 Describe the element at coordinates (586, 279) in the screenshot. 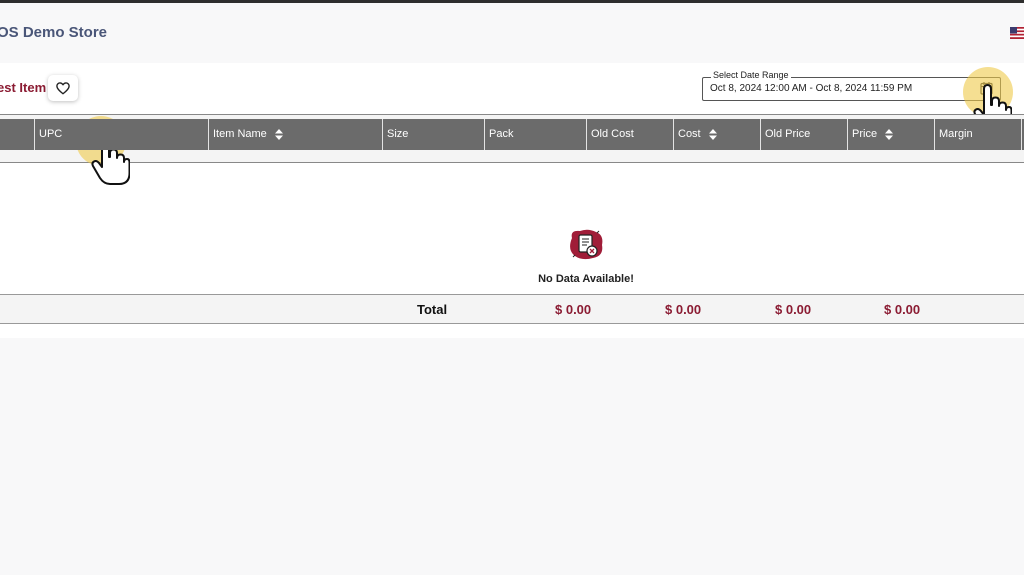

I see `empty-state-message: No Data Available!` at that location.